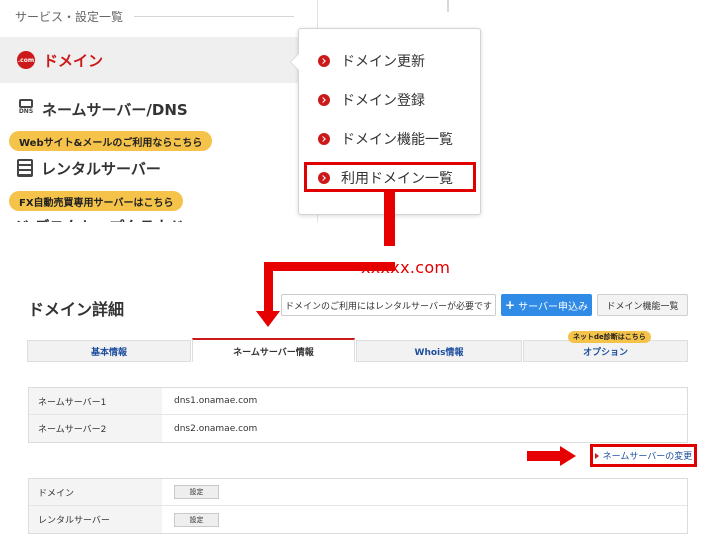  What do you see at coordinates (385, 139) in the screenshot?
I see `menu-item-domain-features: ドメイン機能一覧` at bounding box center [385, 139].